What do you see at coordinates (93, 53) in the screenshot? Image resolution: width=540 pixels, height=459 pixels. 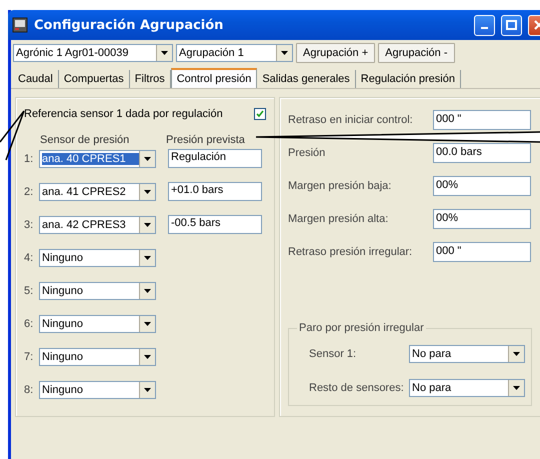 I see `controller-select: Agrónic 1 Agr01-00039` at bounding box center [93, 53].